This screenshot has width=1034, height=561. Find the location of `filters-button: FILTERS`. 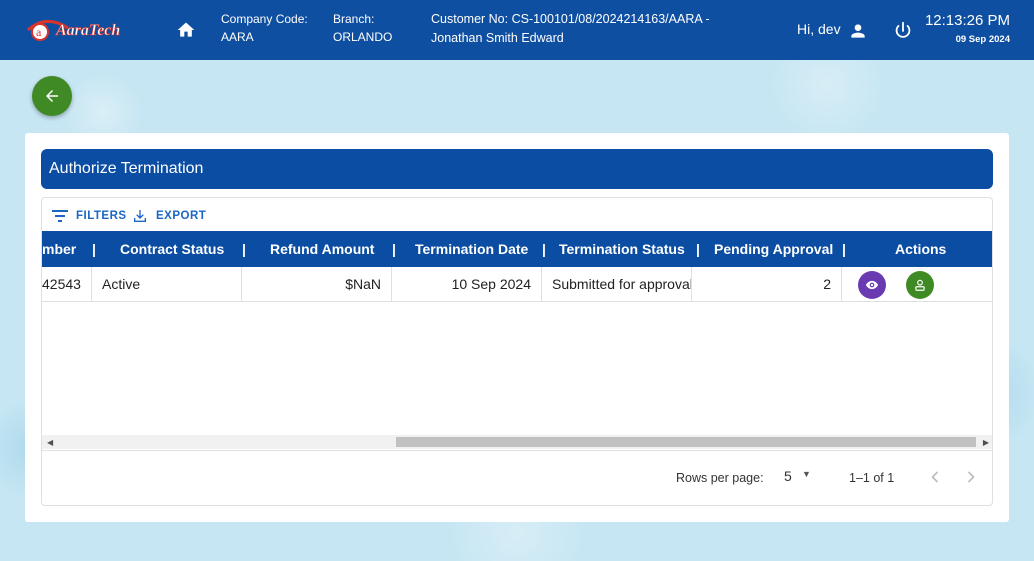

filters-button: FILTERS is located at coordinates (89, 216).